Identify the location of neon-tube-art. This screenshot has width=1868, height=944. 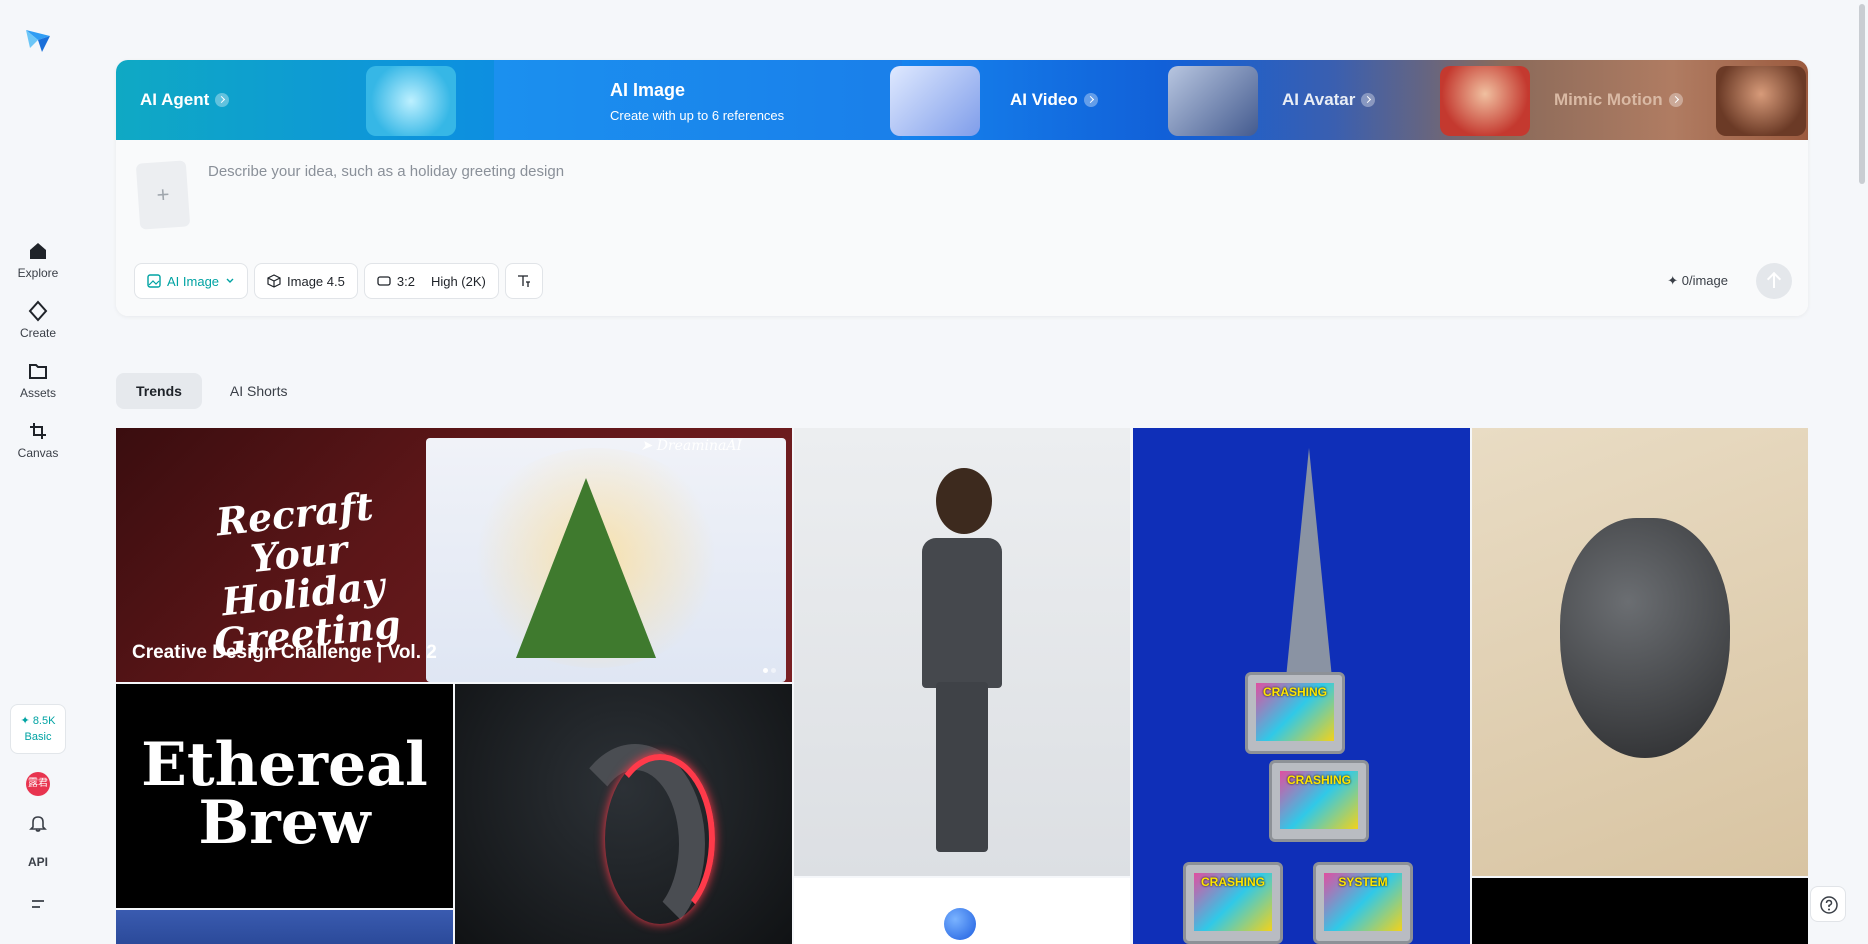
(660, 839).